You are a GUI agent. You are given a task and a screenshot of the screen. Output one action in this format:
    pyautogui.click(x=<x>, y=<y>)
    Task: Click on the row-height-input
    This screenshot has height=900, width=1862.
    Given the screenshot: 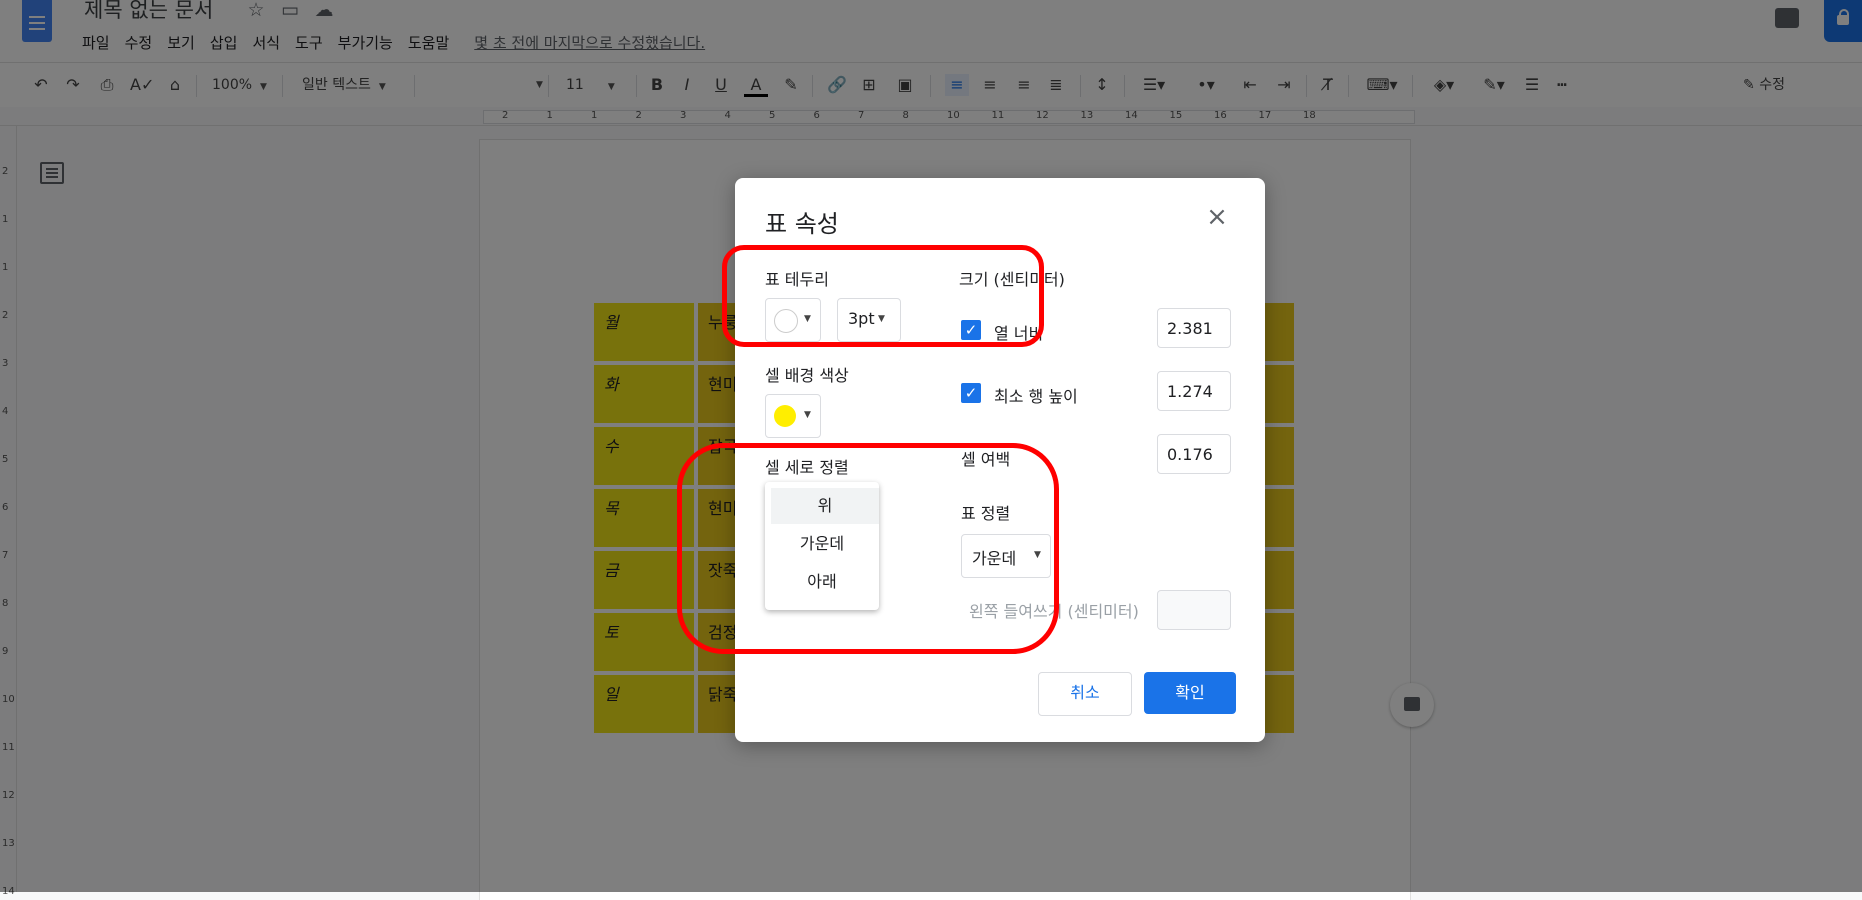 What is the action you would take?
    pyautogui.click(x=1194, y=391)
    